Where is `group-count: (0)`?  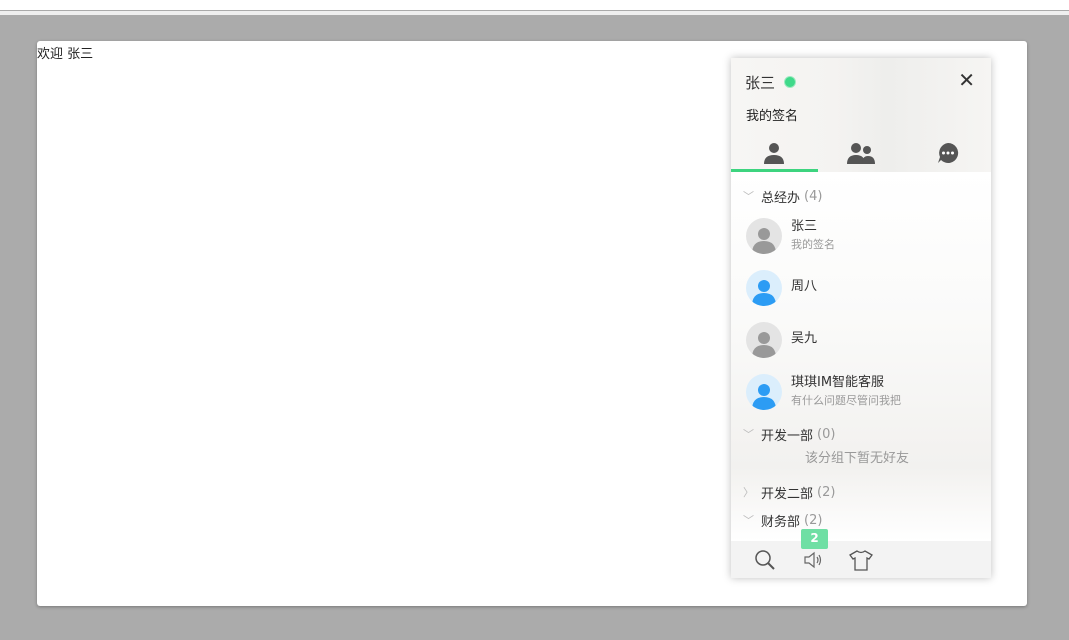
group-count: (0) is located at coordinates (826, 434).